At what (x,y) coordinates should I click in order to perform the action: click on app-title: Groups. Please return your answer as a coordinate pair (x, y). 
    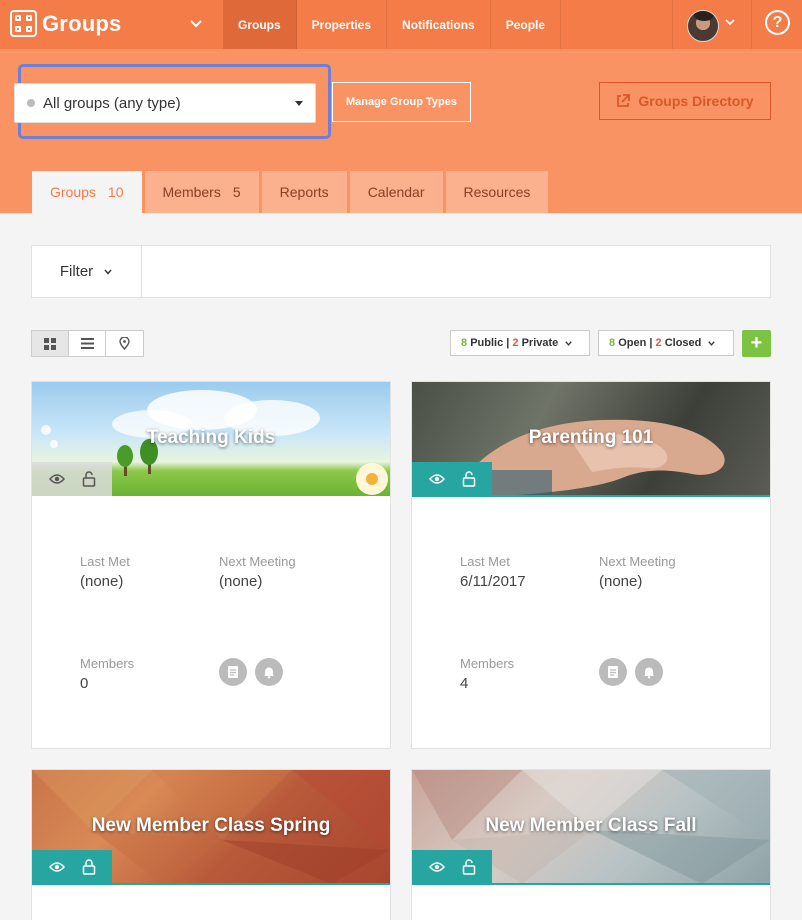
    Looking at the image, I should click on (82, 23).